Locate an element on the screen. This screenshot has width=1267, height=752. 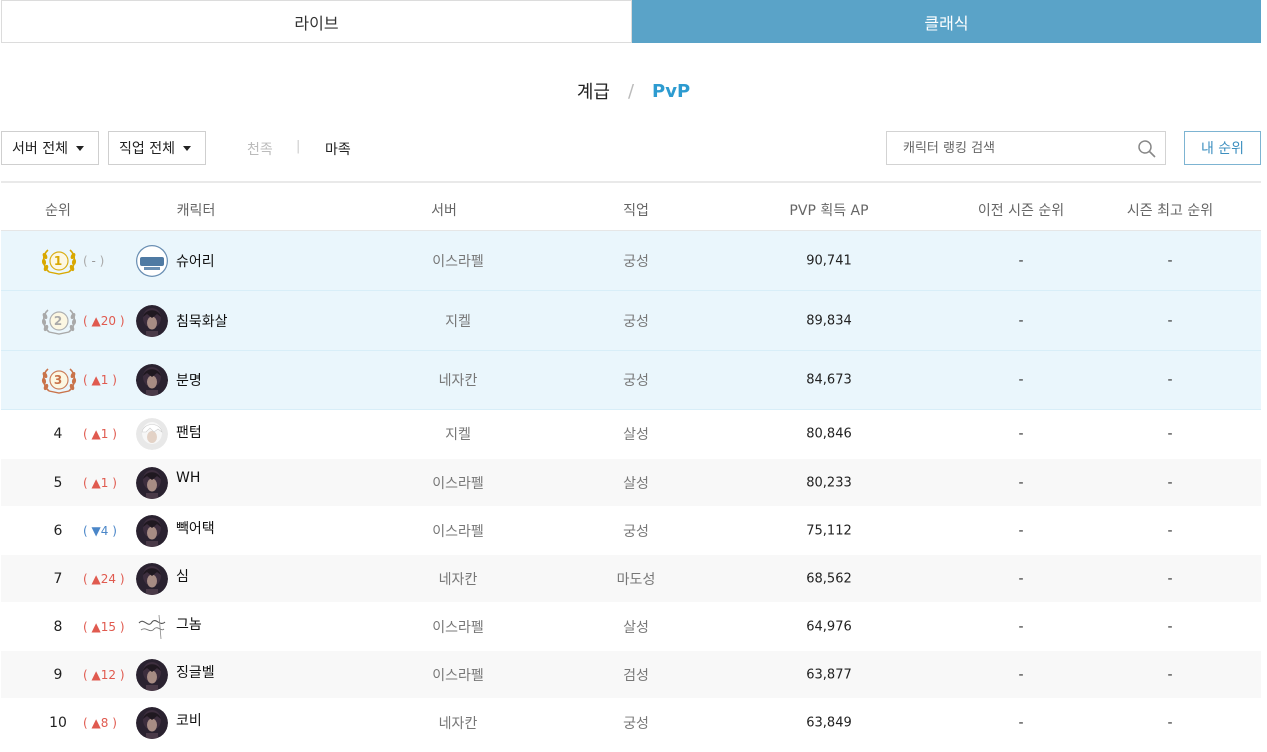
white-hair-portrait-avatar is located at coordinates (152, 434).